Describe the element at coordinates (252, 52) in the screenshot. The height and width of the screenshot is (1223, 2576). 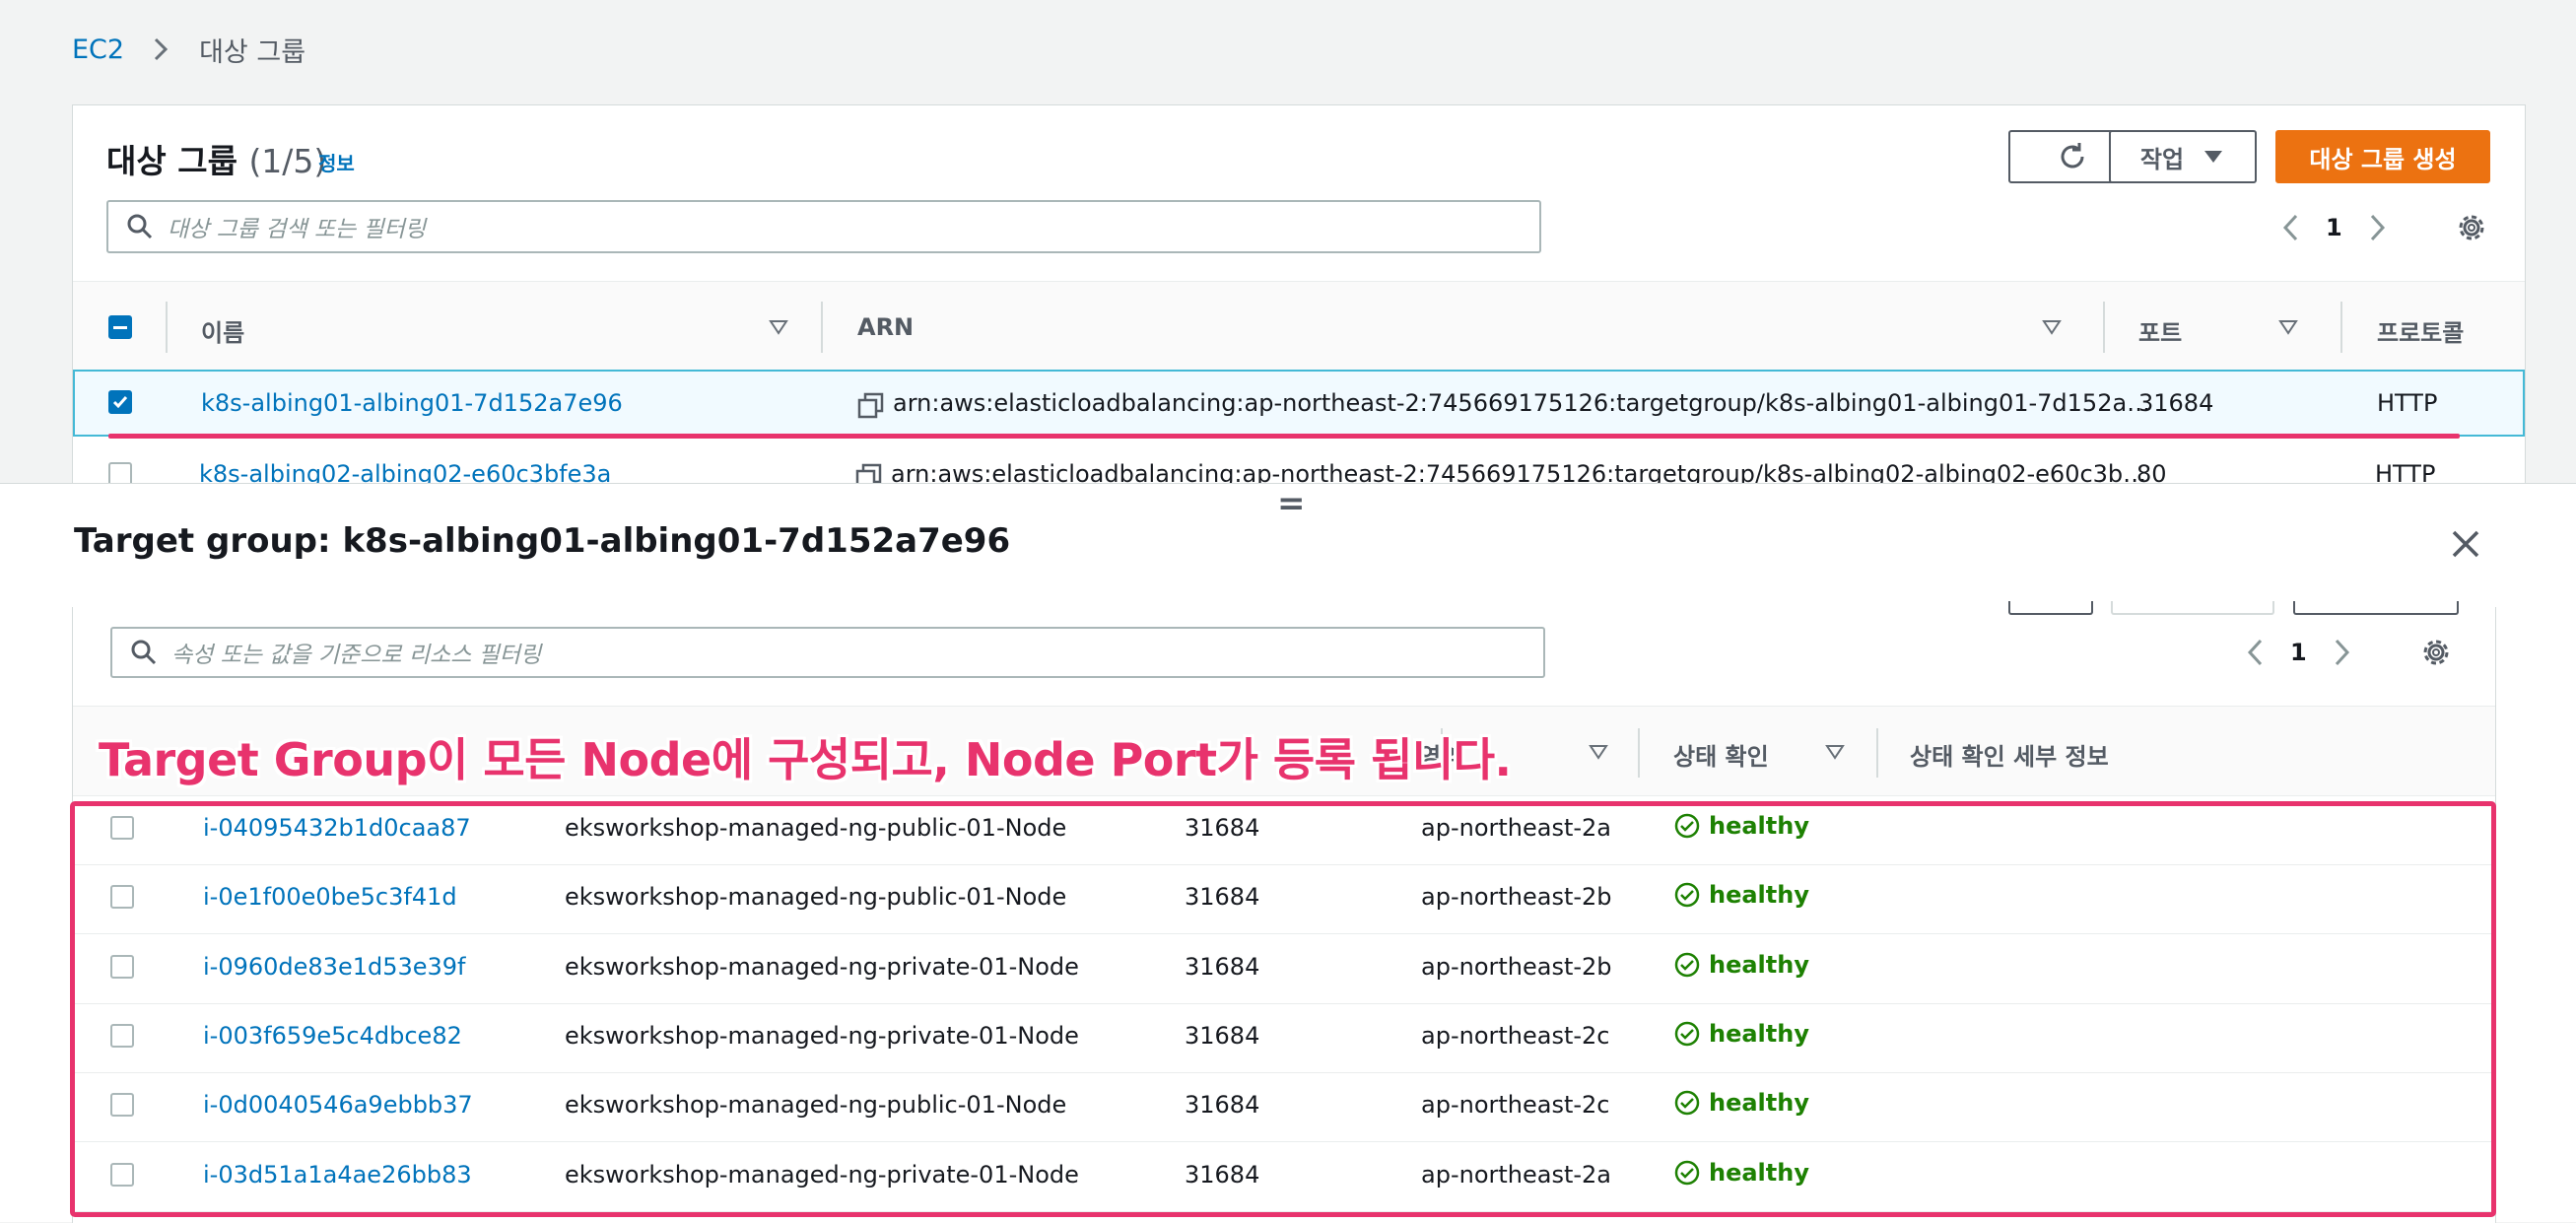
I see `breadcrumb-current: 대상 그룹` at that location.